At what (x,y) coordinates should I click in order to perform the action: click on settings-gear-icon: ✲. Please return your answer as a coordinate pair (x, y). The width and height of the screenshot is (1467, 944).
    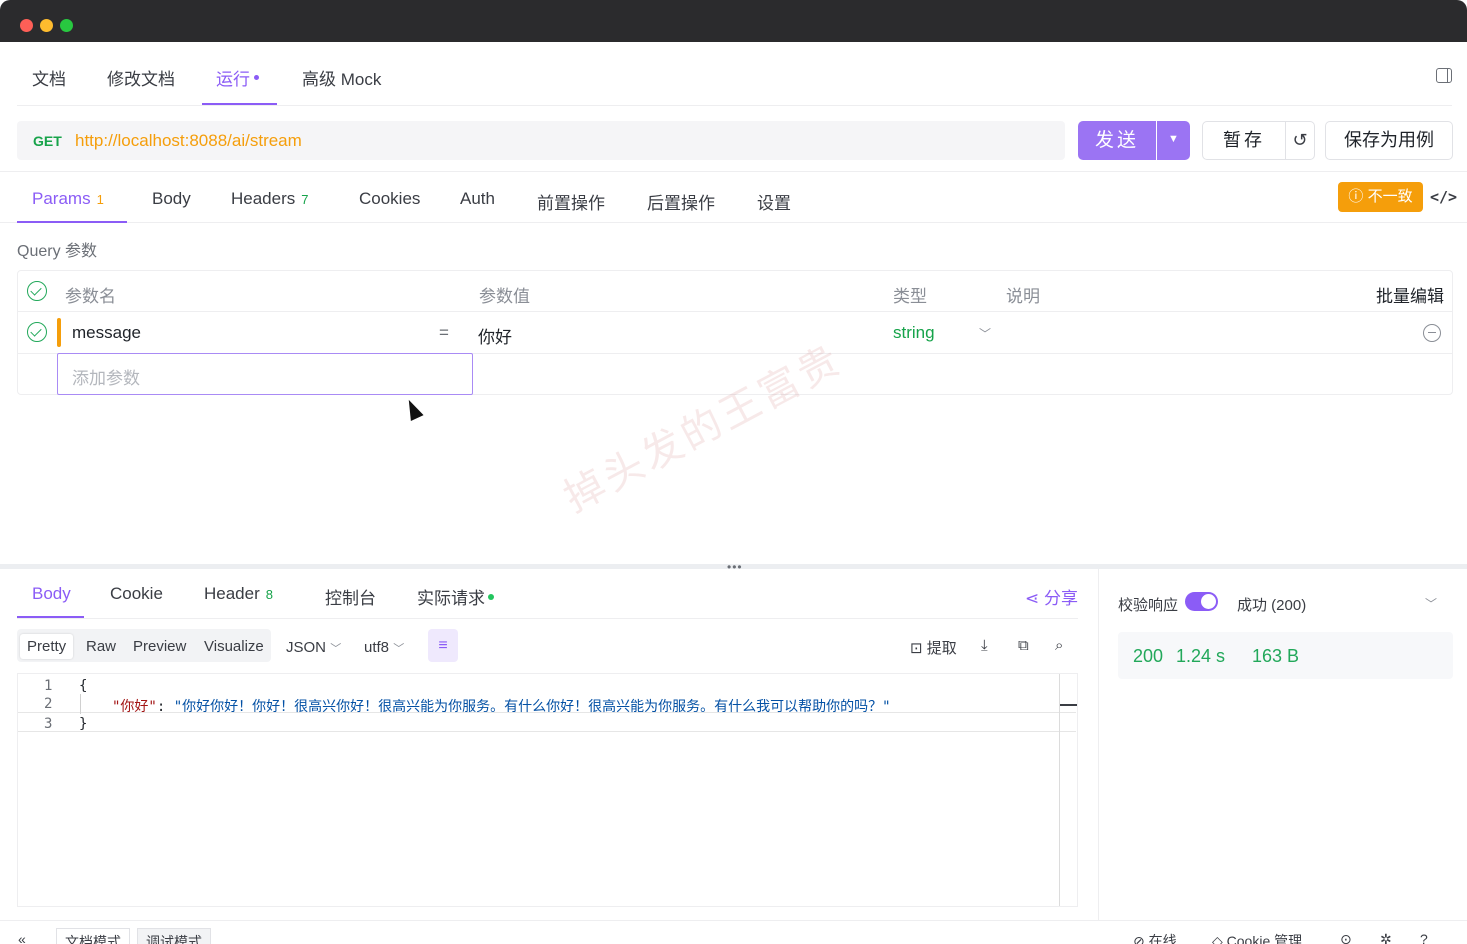
    Looking at the image, I should click on (1386, 937).